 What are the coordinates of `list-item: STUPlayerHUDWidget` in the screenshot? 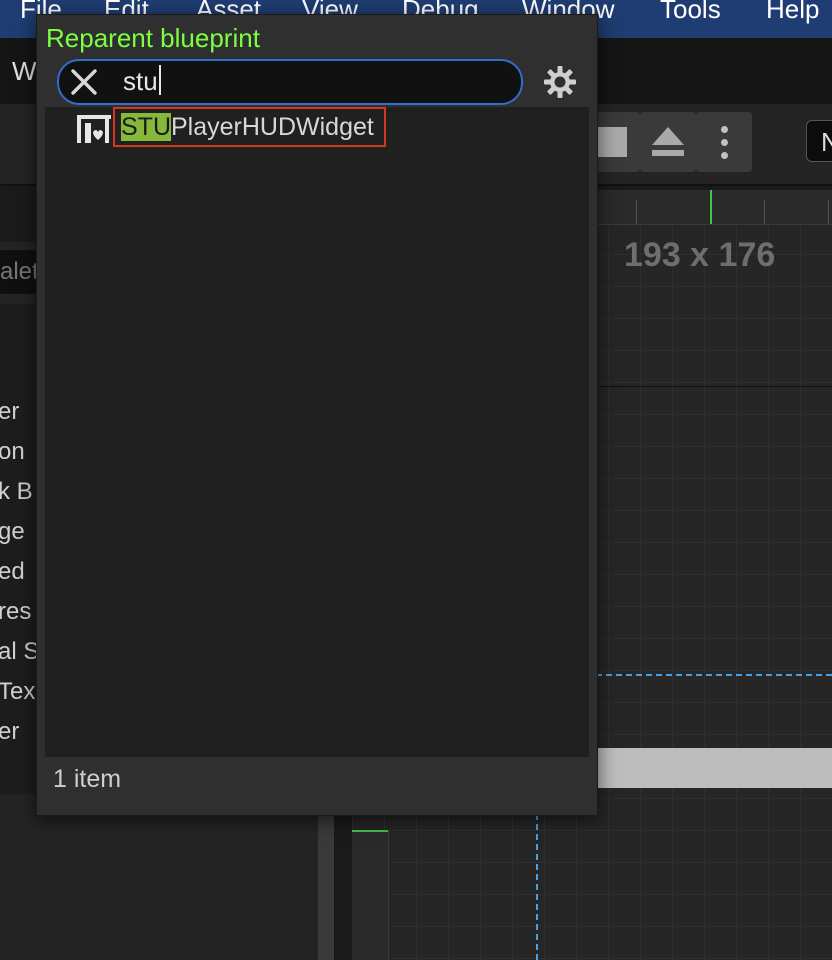 It's located at (317, 129).